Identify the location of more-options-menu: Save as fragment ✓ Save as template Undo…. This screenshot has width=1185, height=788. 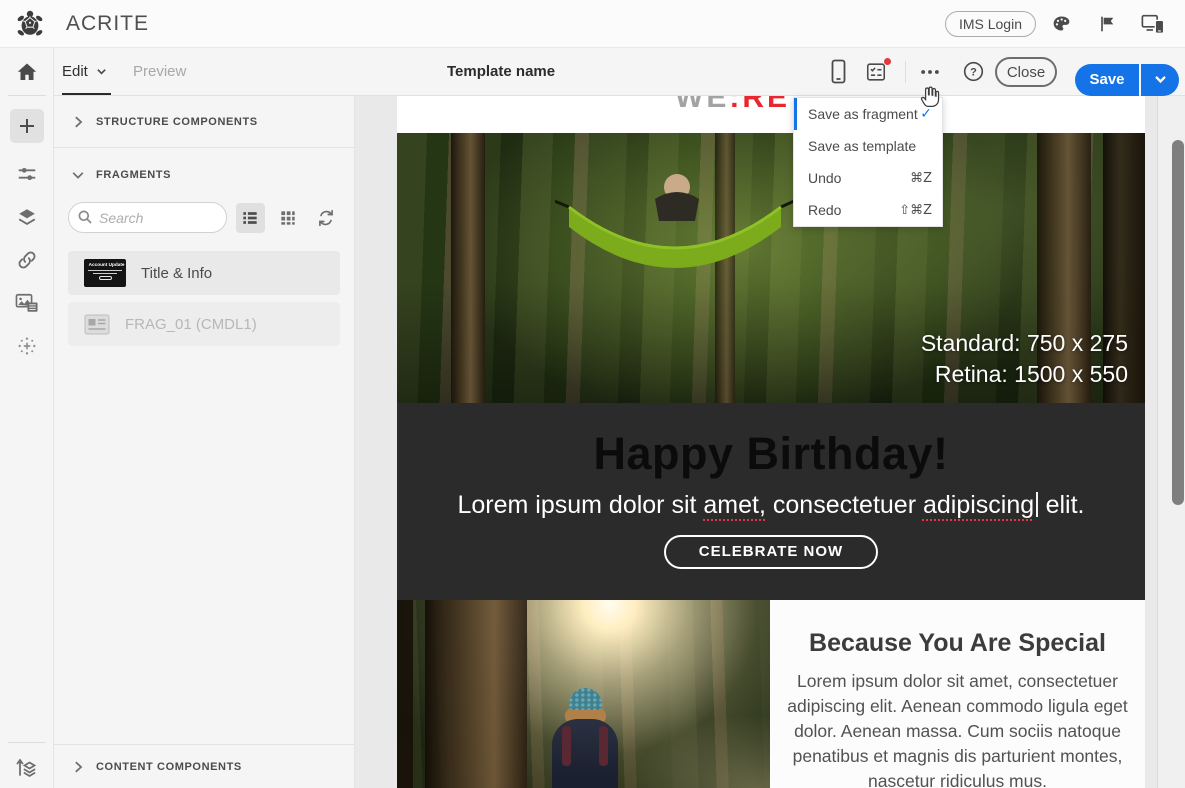
(868, 162).